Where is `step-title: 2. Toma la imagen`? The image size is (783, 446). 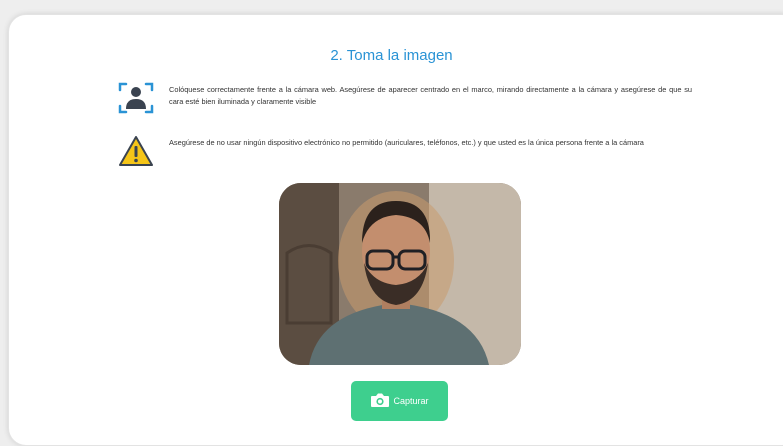
step-title: 2. Toma la imagen is located at coordinates (391, 55).